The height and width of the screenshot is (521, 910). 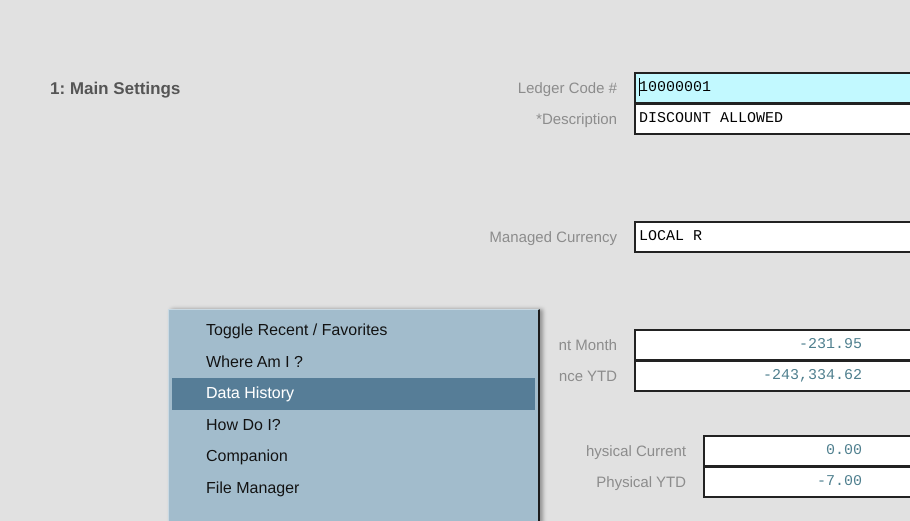 What do you see at coordinates (353, 456) in the screenshot?
I see `menu-item: Companion` at bounding box center [353, 456].